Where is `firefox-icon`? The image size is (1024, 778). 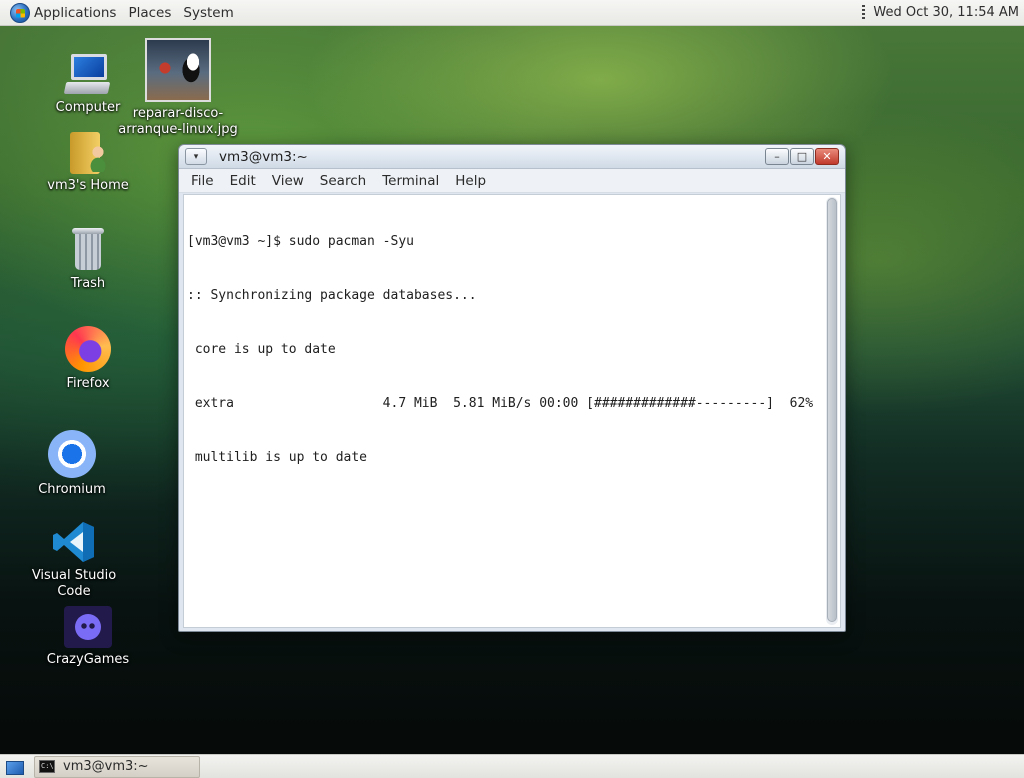
firefox-icon is located at coordinates (88, 349).